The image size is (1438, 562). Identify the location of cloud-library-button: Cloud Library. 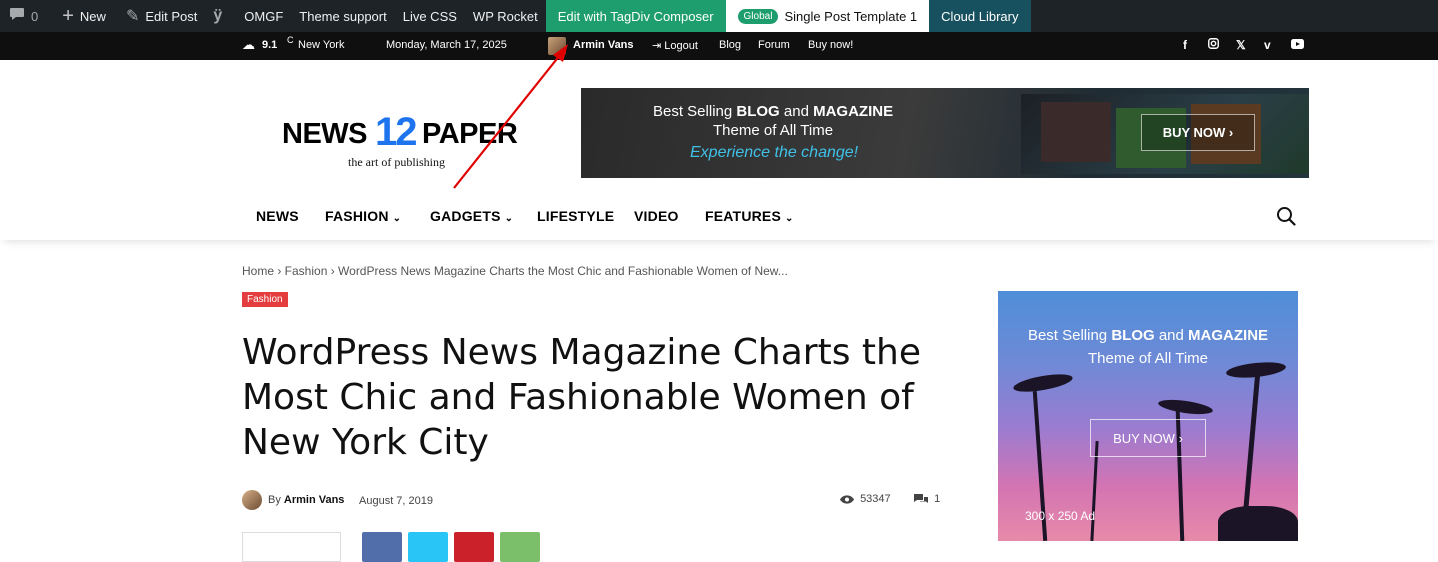
(980, 16).